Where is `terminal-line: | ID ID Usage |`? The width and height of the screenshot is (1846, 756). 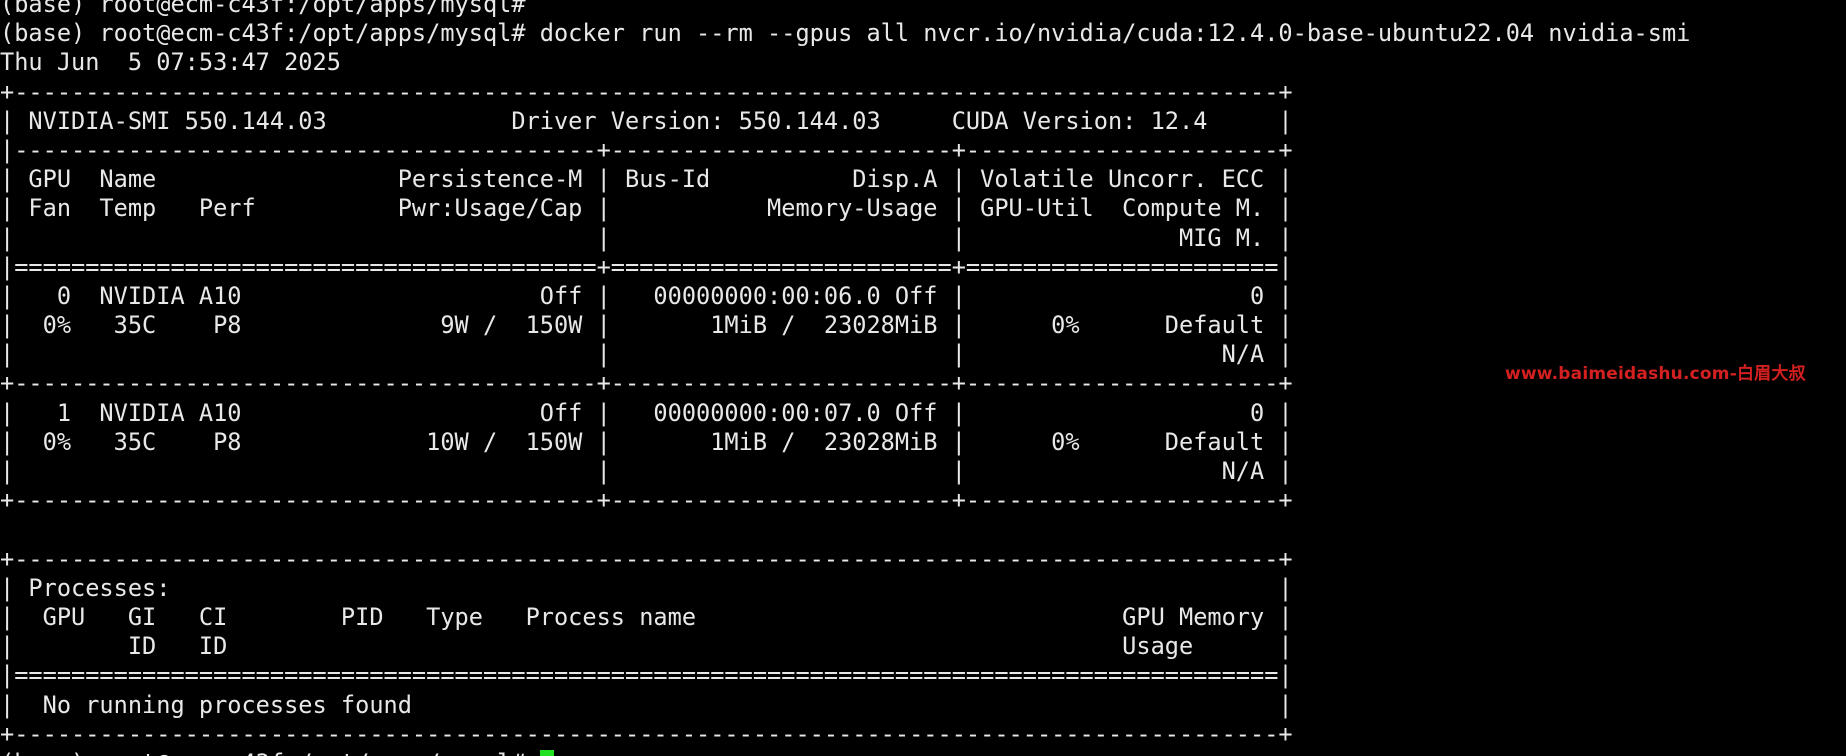
terminal-line: | ID ID Usage | is located at coordinates (646, 646).